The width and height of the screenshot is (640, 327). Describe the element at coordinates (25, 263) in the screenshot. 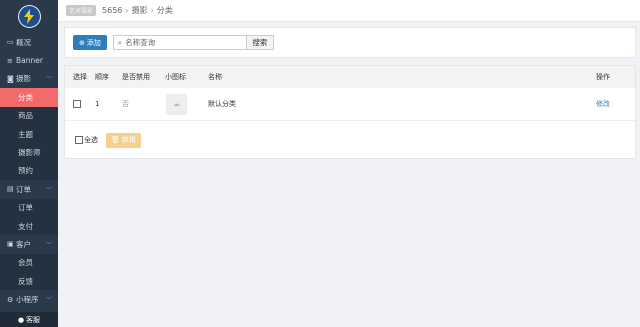

I see `sidebar-item-label: 会员` at that location.